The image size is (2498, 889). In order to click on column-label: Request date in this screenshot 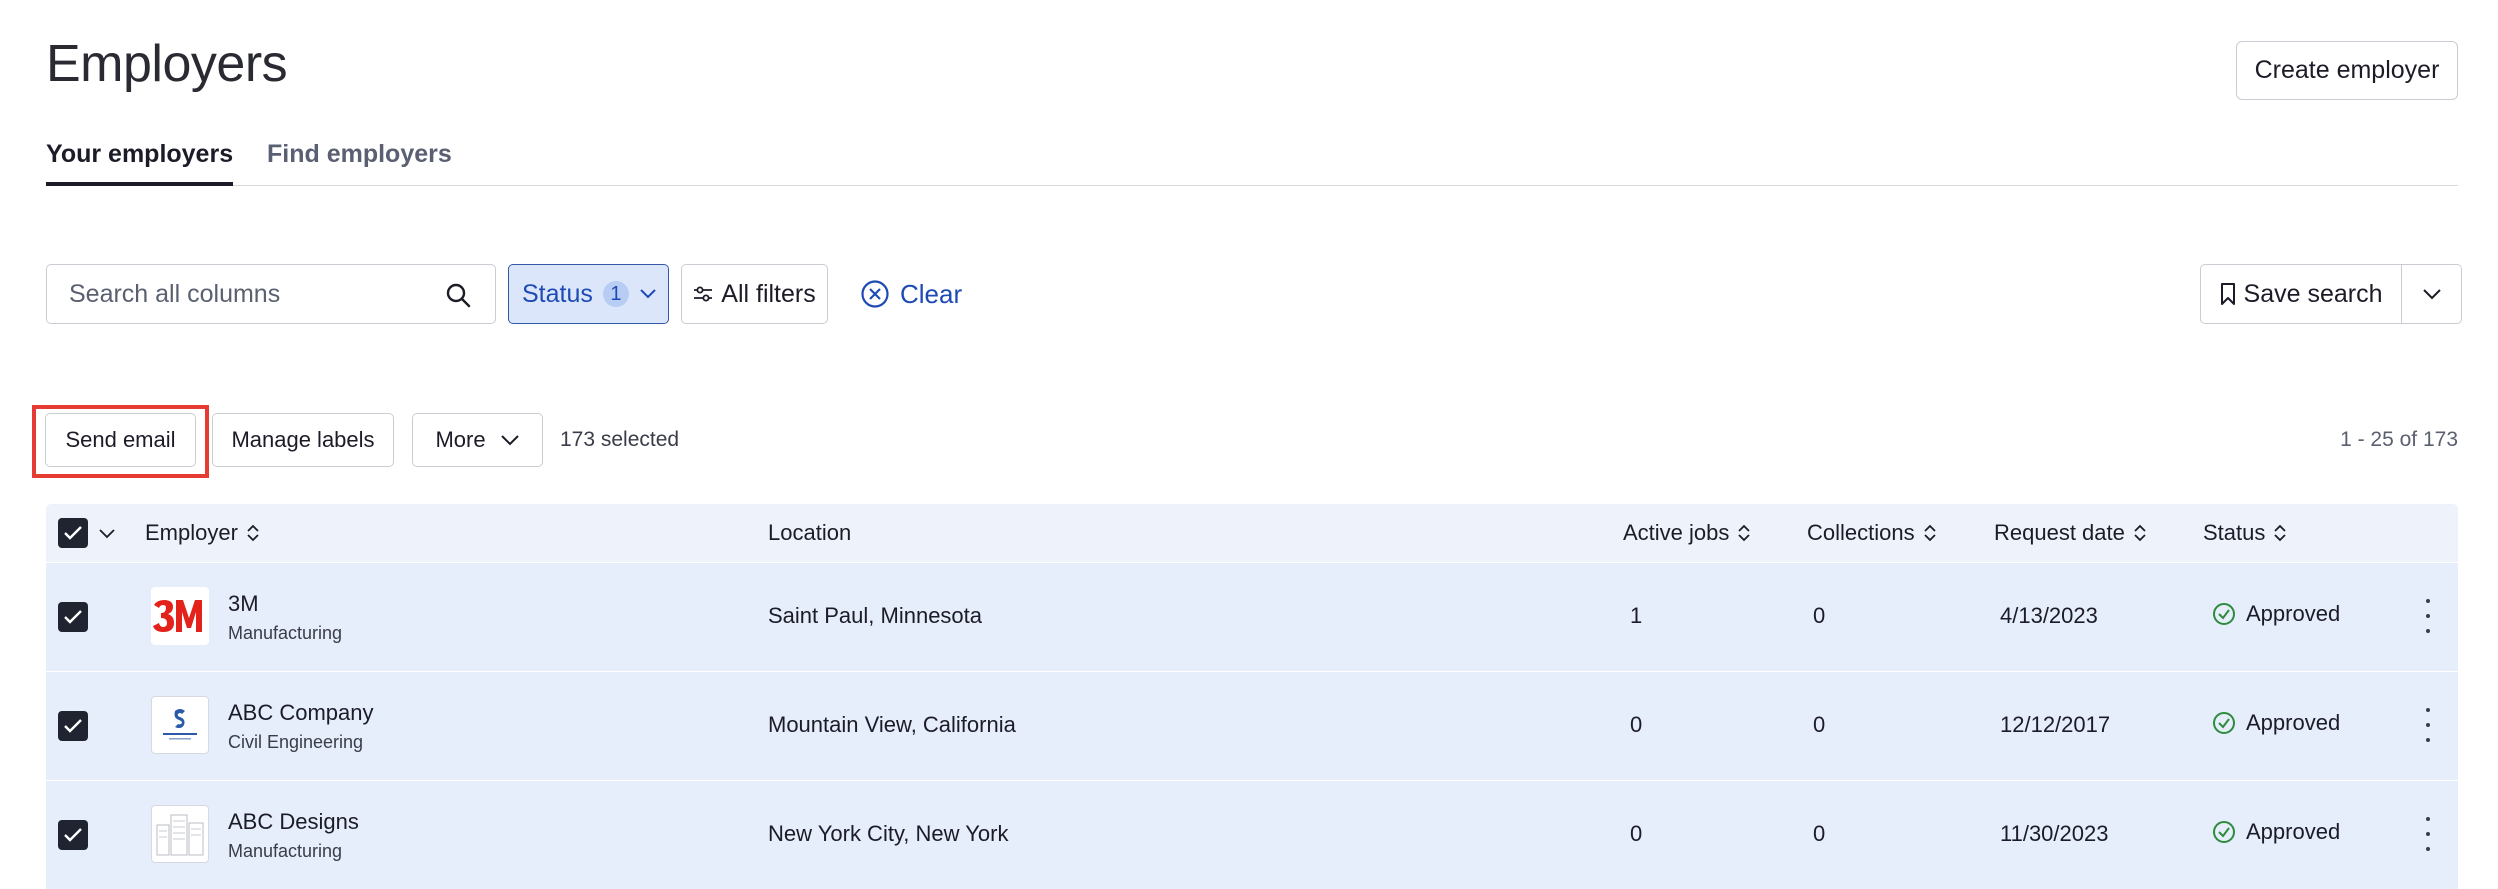, I will do `click(2059, 532)`.